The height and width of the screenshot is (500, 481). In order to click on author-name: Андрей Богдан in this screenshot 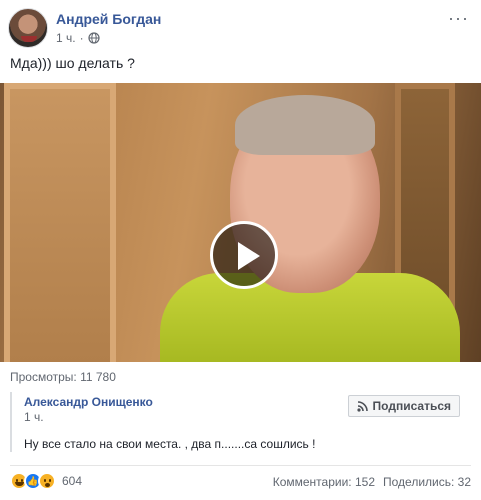, I will do `click(108, 19)`.